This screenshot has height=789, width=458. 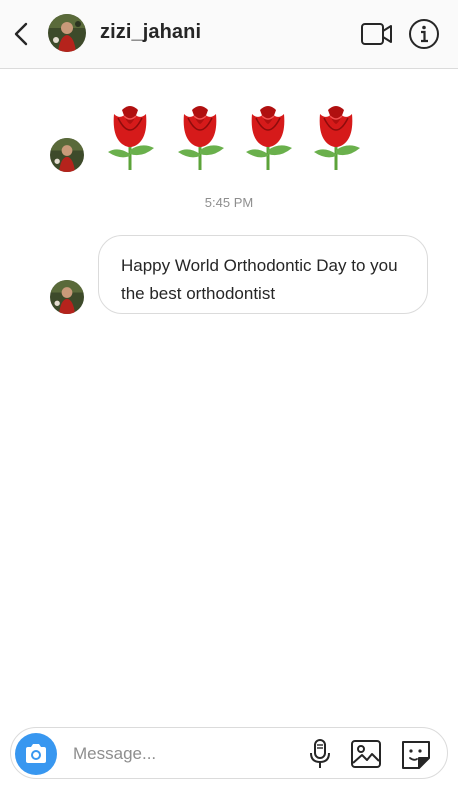 I want to click on emoji-message, so click(x=245, y=138).